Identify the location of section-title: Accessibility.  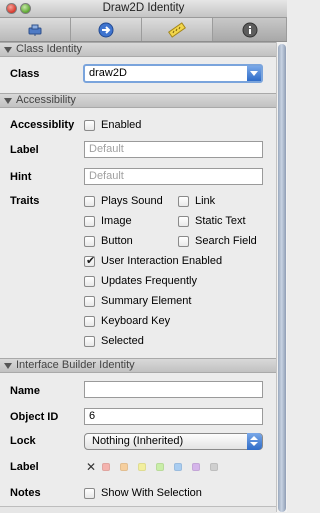
(46, 100).